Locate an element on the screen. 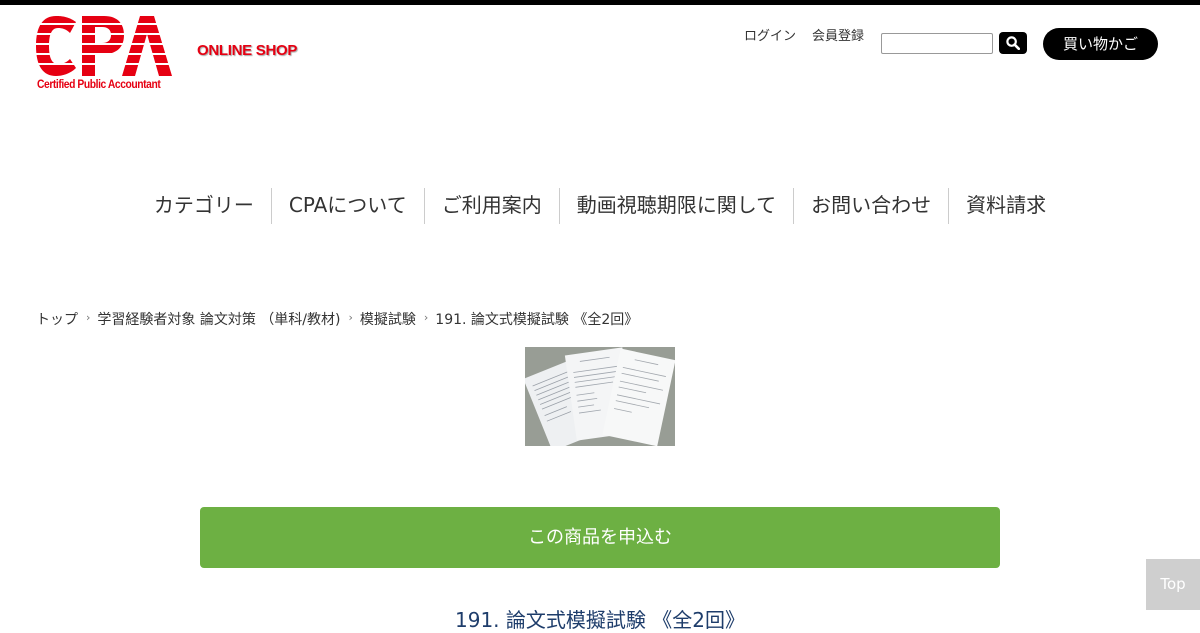  breadcrumb-item-top: トップ is located at coordinates (57, 319).